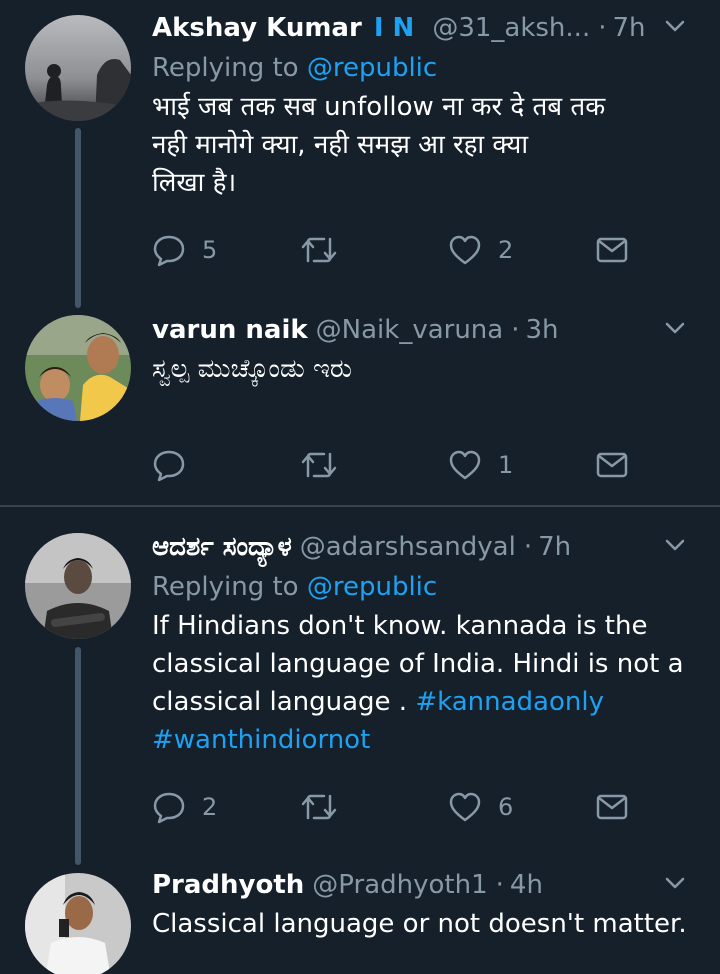 The width and height of the screenshot is (720, 974). What do you see at coordinates (408, 547) in the screenshot?
I see `author-handle: @adarshsandyal` at bounding box center [408, 547].